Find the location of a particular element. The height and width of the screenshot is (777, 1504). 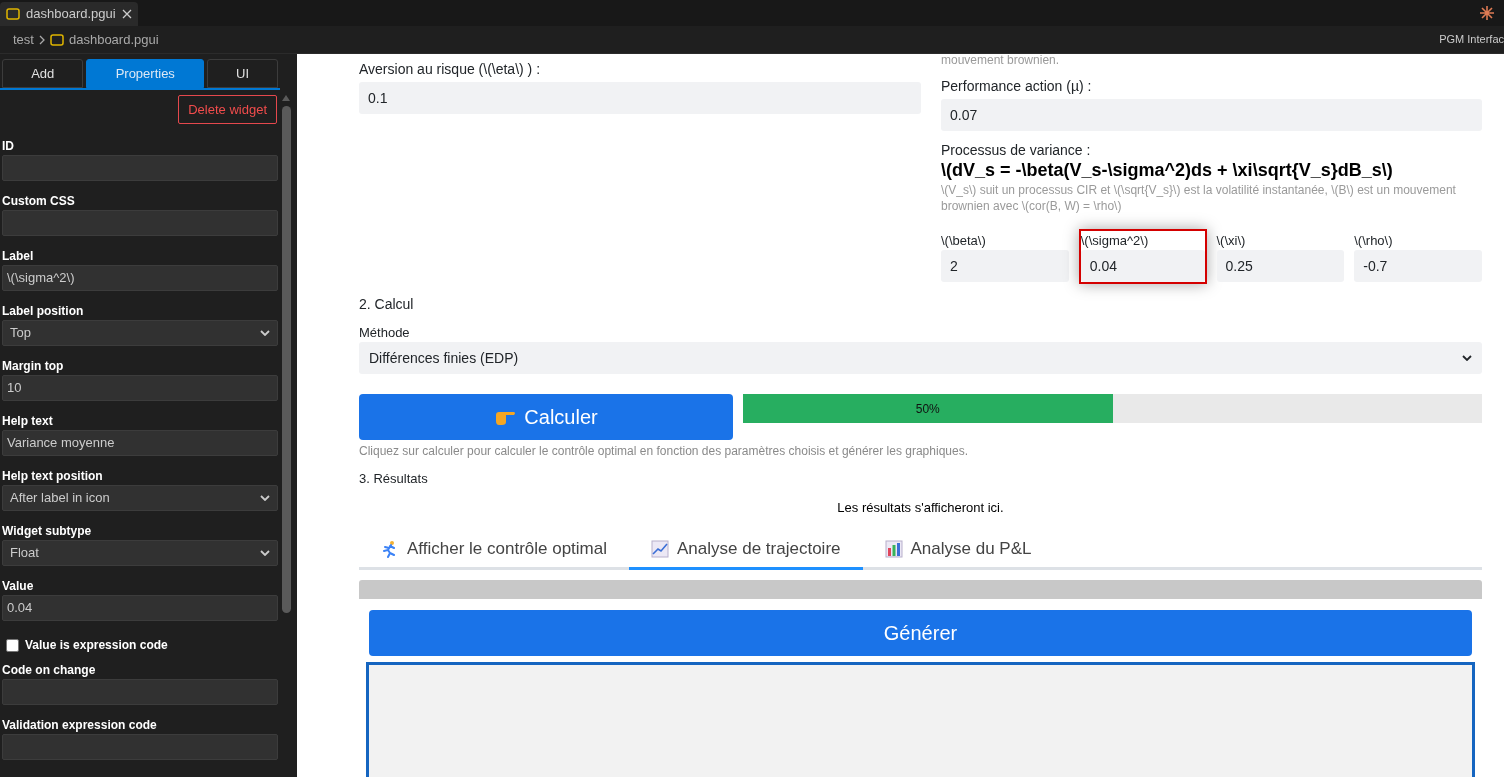

performance-field: 0.07 is located at coordinates (1211, 115).